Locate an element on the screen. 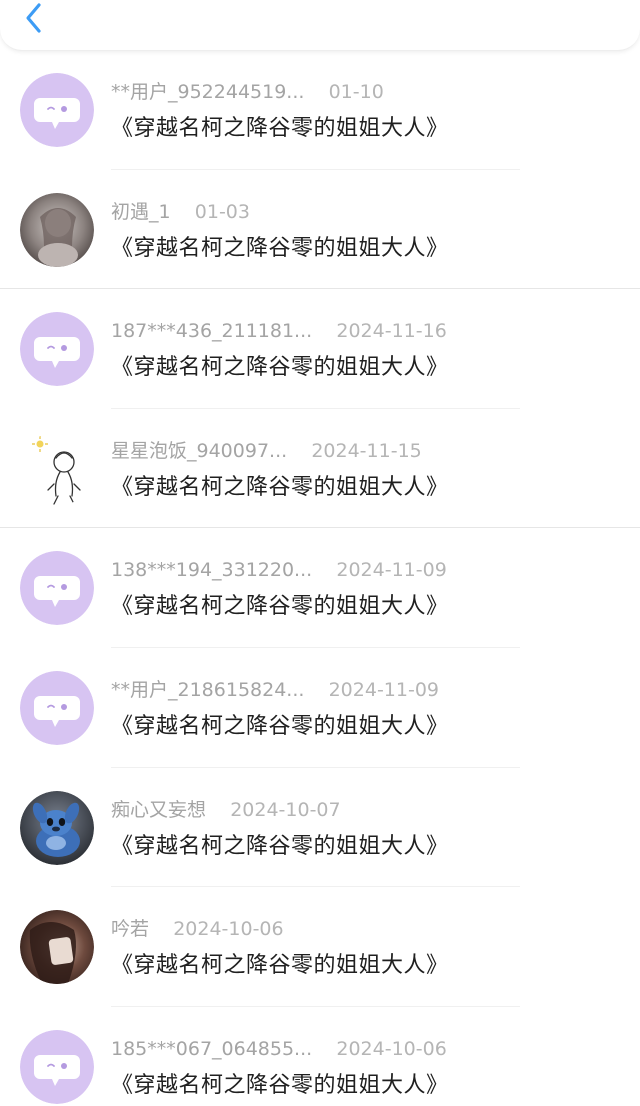 The width and height of the screenshot is (640, 1106). list-item: 吟若 2024-10-06 《穿越名柯之降谷零的姐姐大人》 is located at coordinates (320, 947).